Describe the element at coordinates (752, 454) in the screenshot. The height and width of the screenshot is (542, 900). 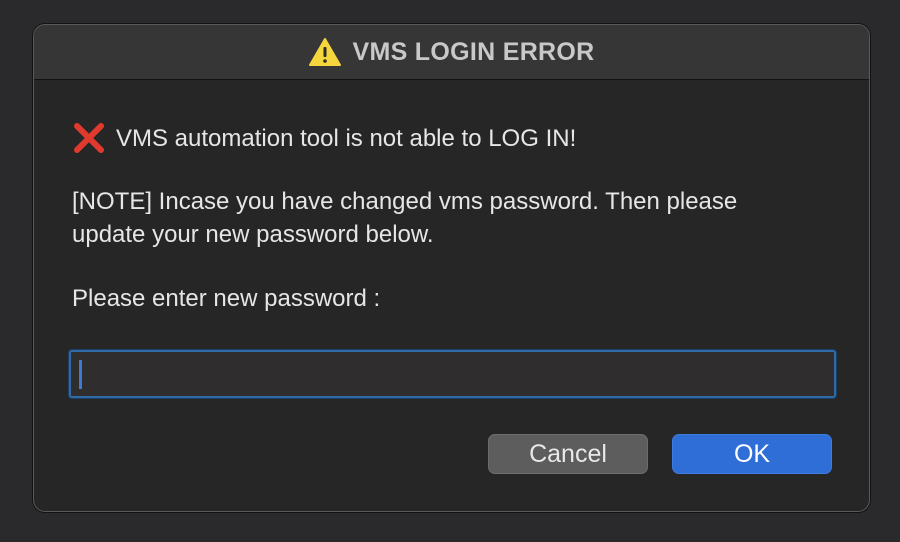
I see `ok-button: OK` at that location.